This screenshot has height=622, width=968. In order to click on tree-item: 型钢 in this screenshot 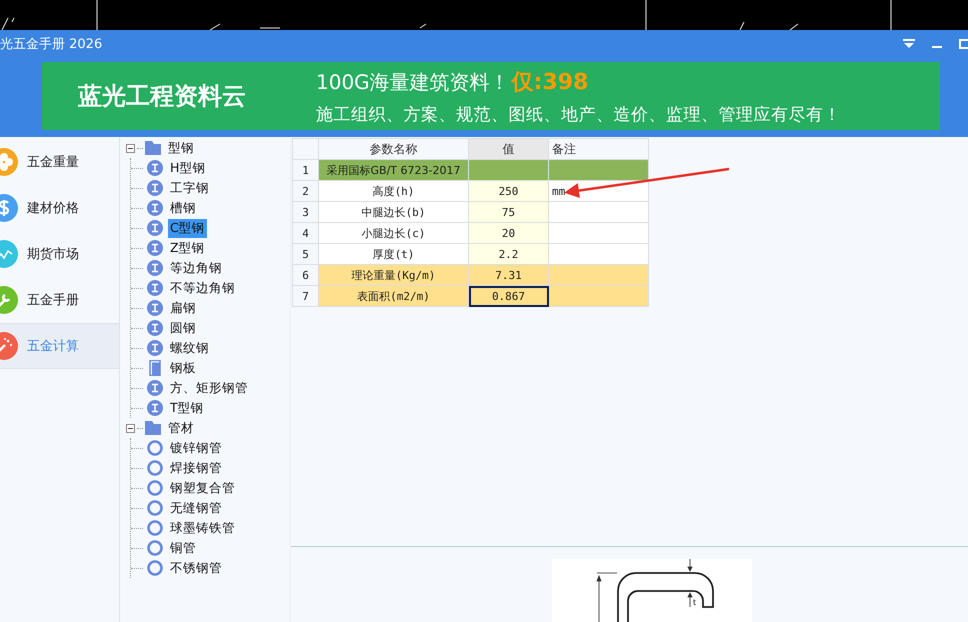, I will do `click(181, 148)`.